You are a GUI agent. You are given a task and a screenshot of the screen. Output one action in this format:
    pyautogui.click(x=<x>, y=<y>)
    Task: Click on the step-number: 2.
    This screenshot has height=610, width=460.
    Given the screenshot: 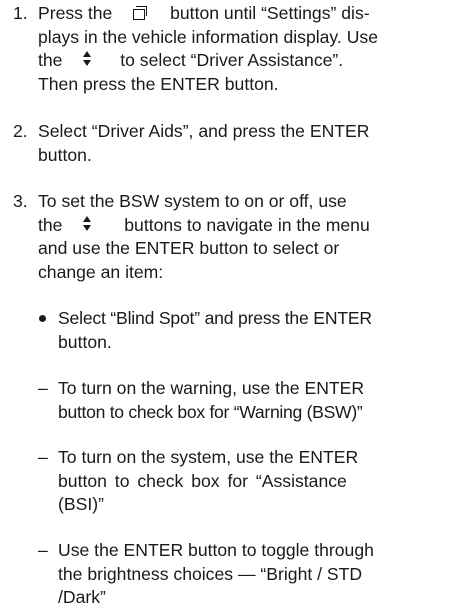 What is the action you would take?
    pyautogui.click(x=20, y=131)
    